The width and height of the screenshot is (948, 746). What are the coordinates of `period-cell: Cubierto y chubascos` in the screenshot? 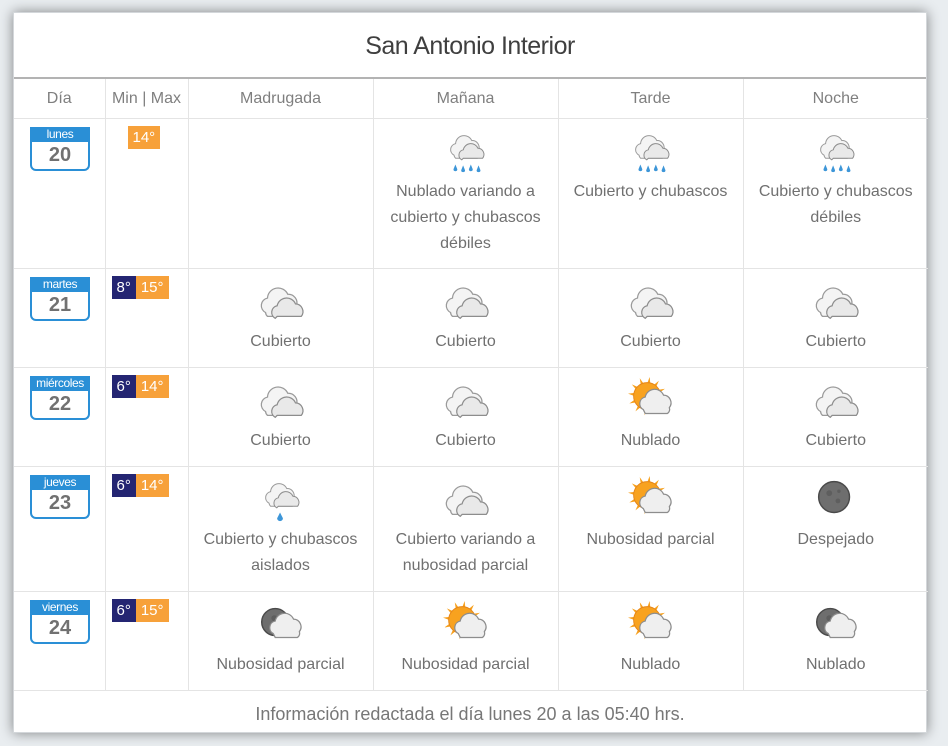 It's located at (651, 193).